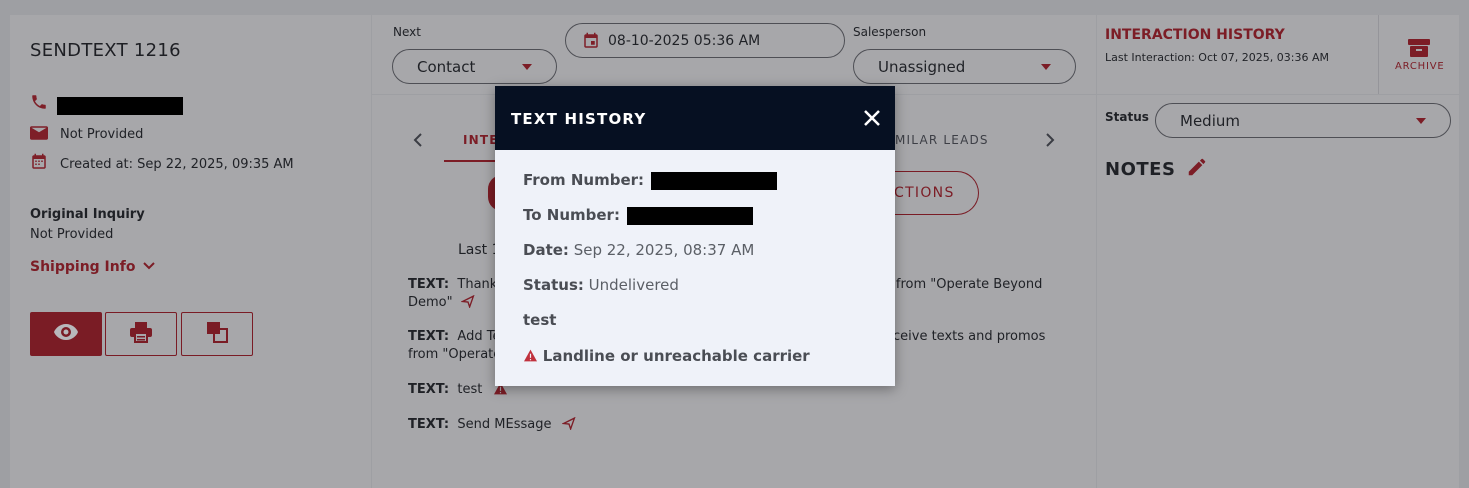 Image resolution: width=1469 pixels, height=488 pixels. What do you see at coordinates (39, 104) in the screenshot?
I see `phone-icon` at bounding box center [39, 104].